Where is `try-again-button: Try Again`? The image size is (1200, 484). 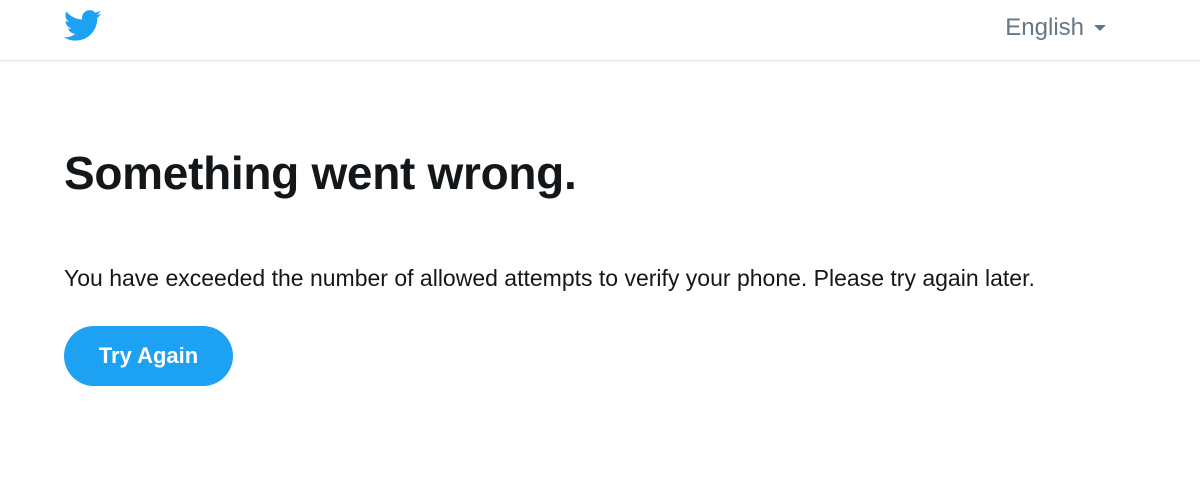 try-again-button: Try Again is located at coordinates (148, 356).